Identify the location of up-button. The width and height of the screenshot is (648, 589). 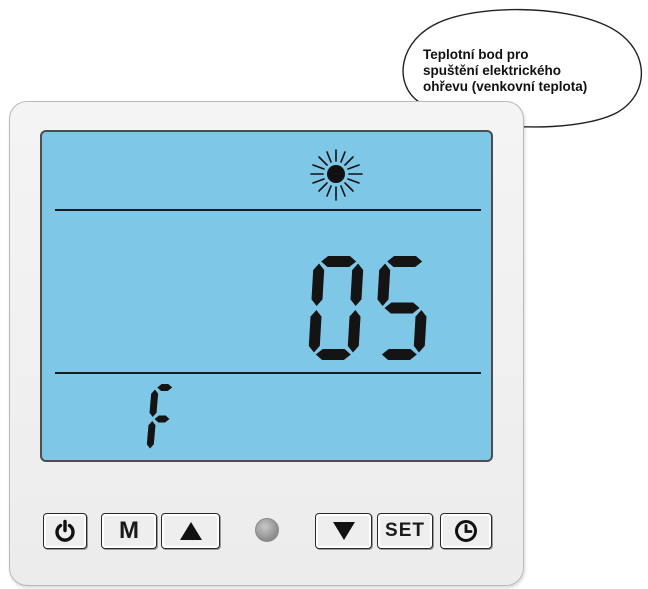
(190, 531).